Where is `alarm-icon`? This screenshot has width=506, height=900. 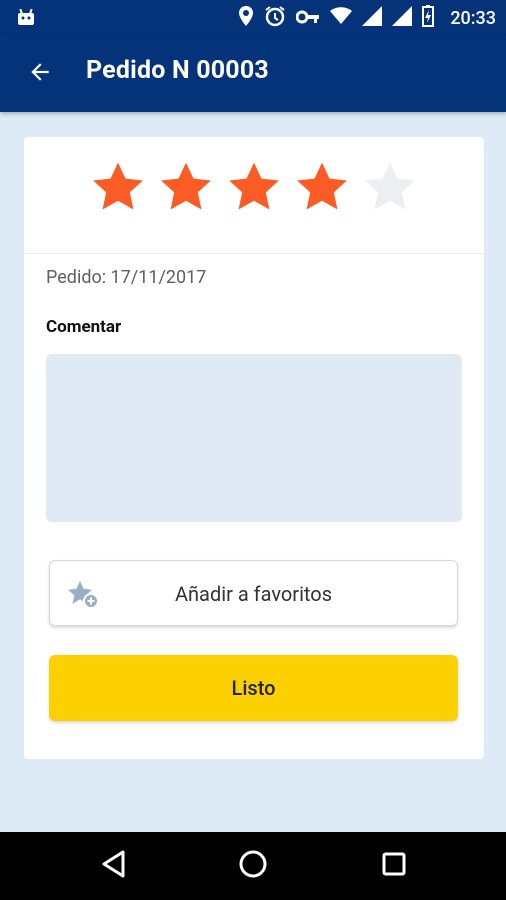
alarm-icon is located at coordinates (275, 18).